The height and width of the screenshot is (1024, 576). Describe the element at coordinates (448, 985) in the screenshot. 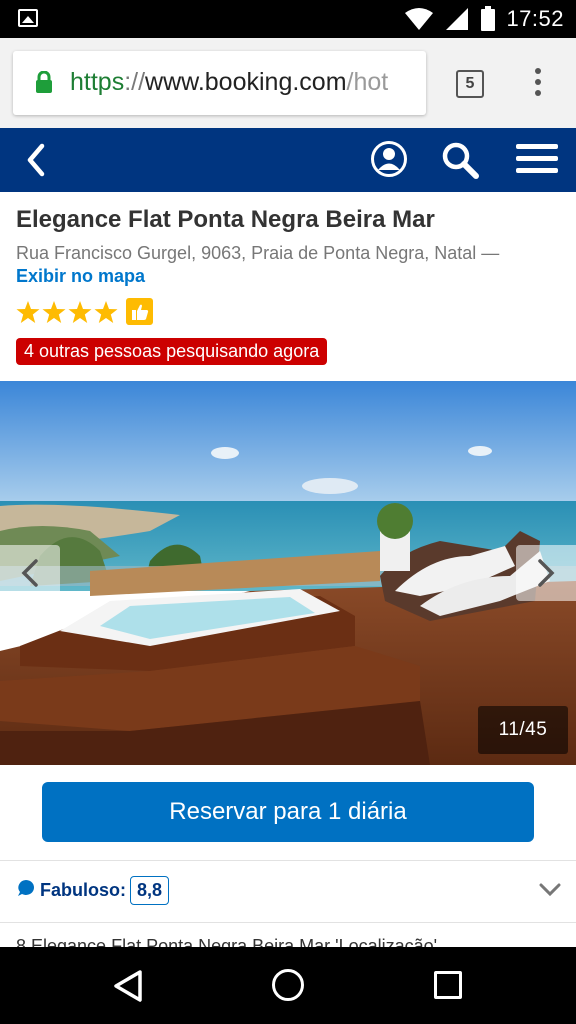

I see `nav-recents-icon` at that location.